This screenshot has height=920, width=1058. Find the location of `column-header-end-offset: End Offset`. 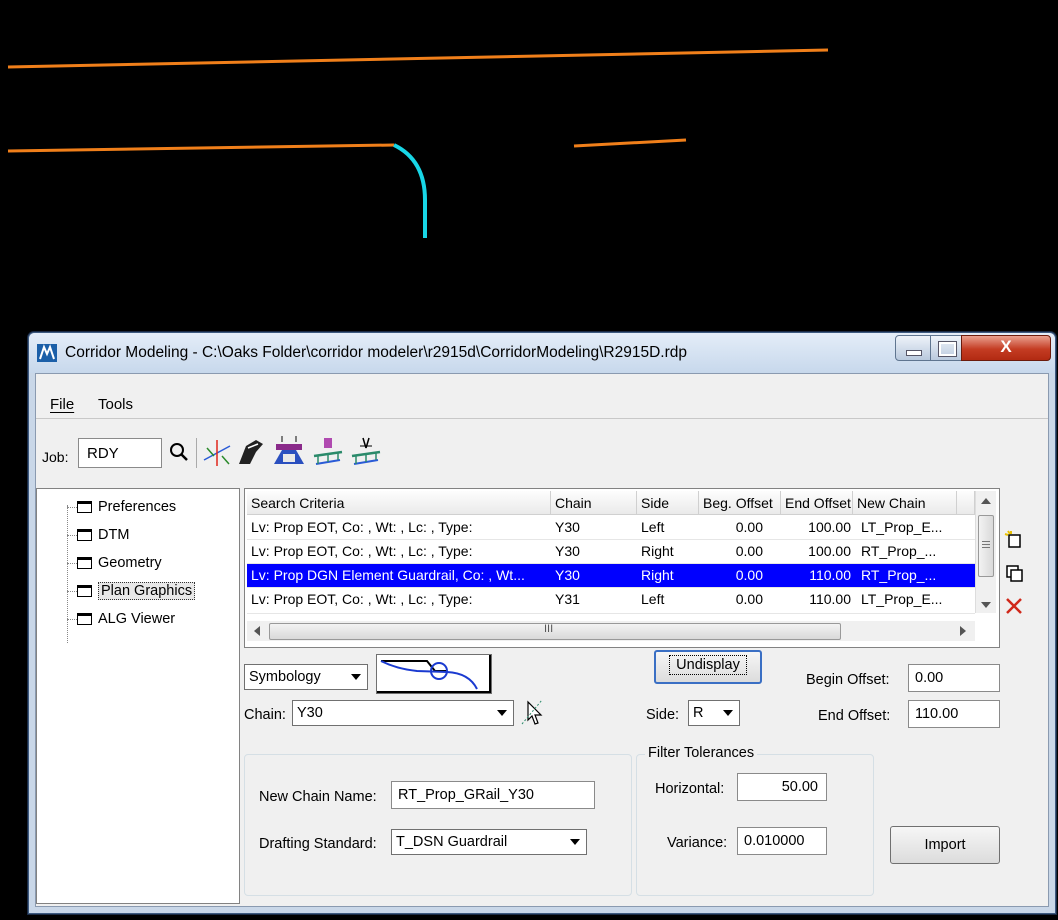

column-header-end-offset: End Offset is located at coordinates (817, 503).